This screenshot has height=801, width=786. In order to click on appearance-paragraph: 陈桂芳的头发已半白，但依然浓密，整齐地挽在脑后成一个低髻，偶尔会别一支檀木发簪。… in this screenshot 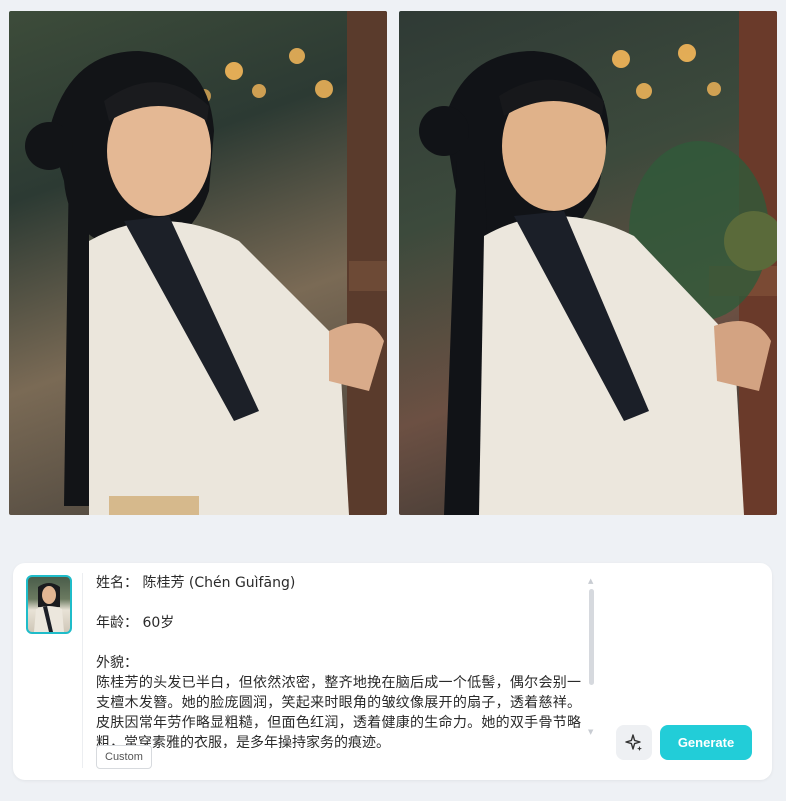, I will do `click(338, 711)`.